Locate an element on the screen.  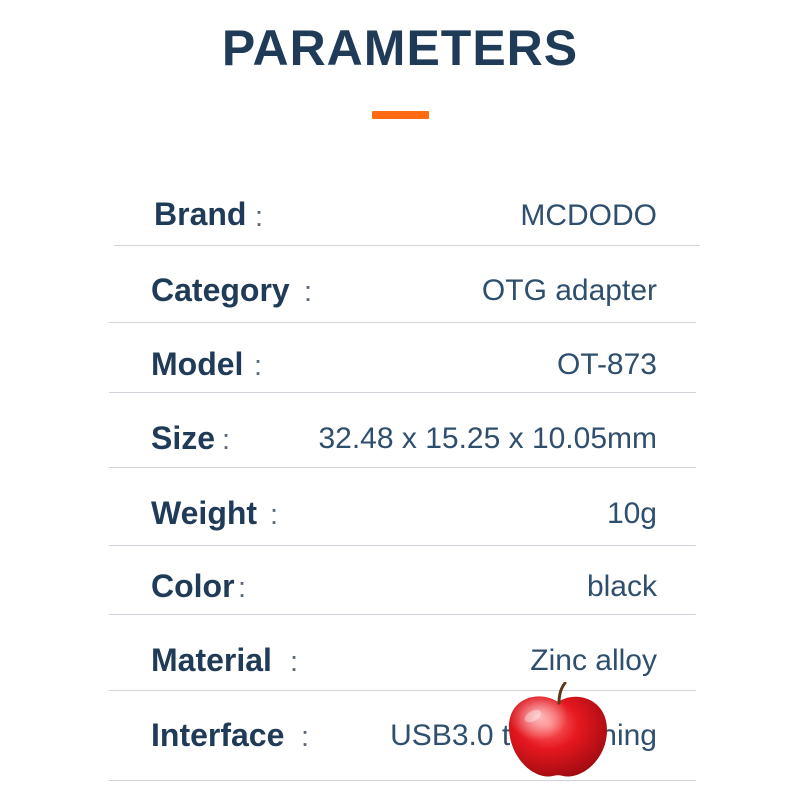
parameter-value: black is located at coordinates (621, 586).